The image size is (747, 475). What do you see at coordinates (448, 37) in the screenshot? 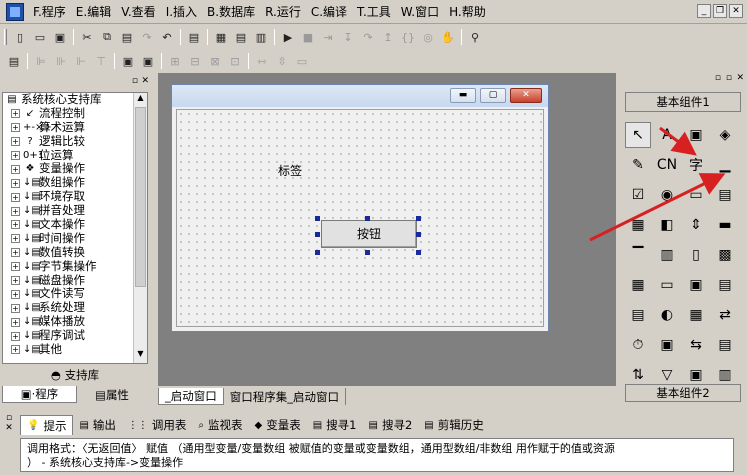
I see `hand-icon: ✋` at bounding box center [448, 37].